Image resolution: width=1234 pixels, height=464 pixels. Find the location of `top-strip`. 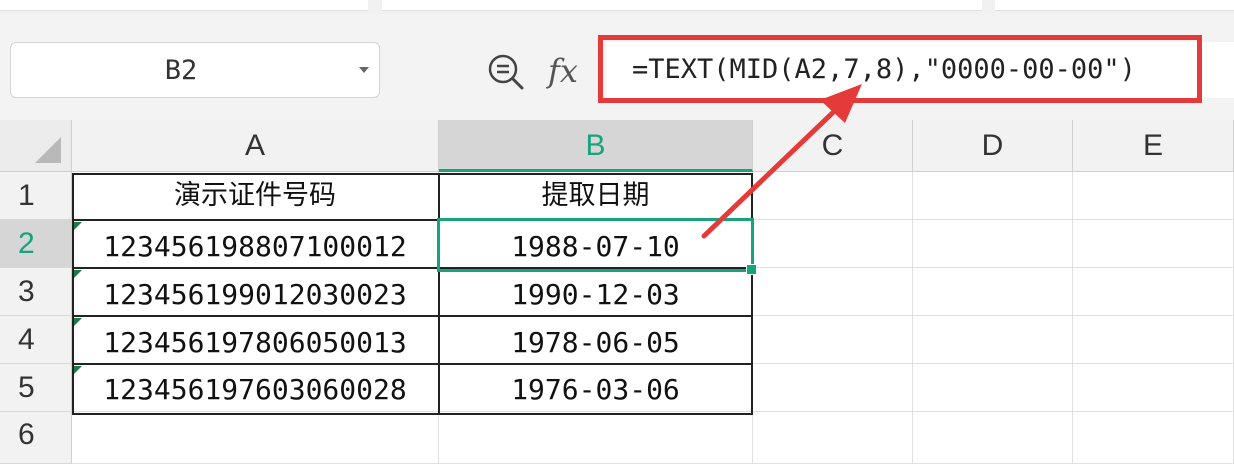

top-strip is located at coordinates (617, 7).